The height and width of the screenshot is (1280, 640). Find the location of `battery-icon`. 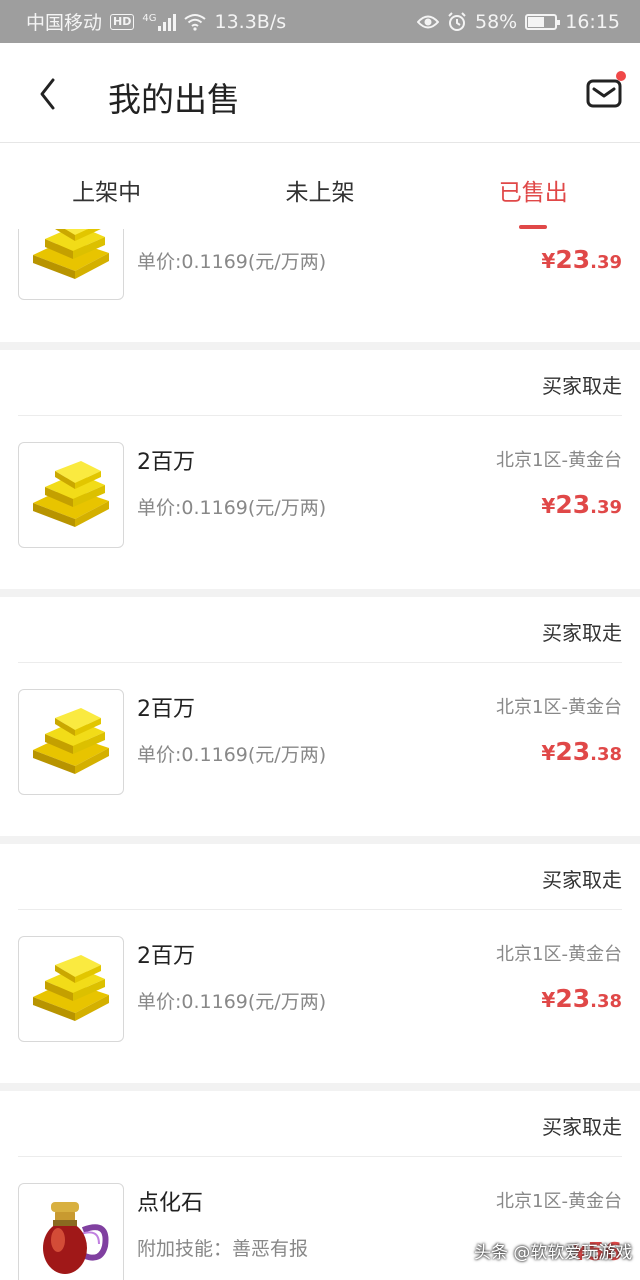

battery-icon is located at coordinates (543, 21).